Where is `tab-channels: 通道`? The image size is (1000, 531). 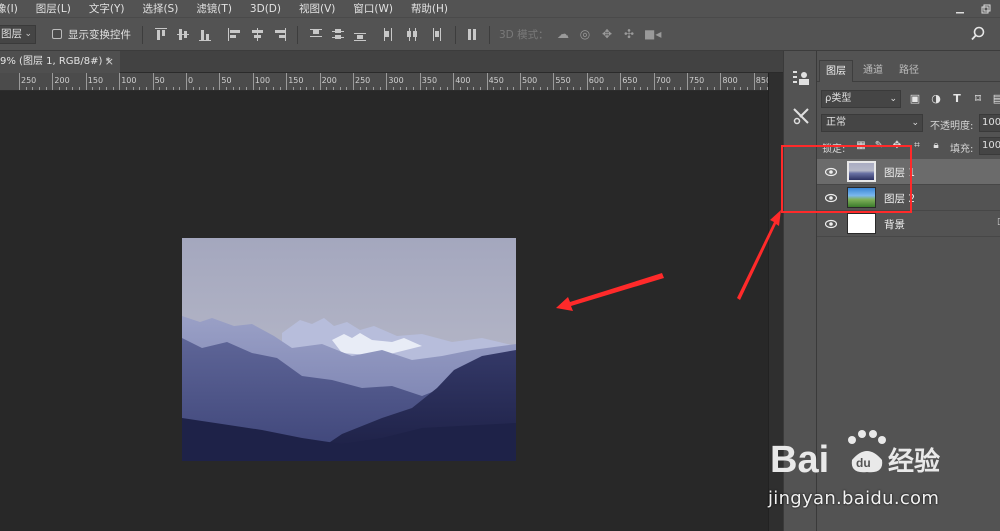 tab-channels: 通道 is located at coordinates (873, 71).